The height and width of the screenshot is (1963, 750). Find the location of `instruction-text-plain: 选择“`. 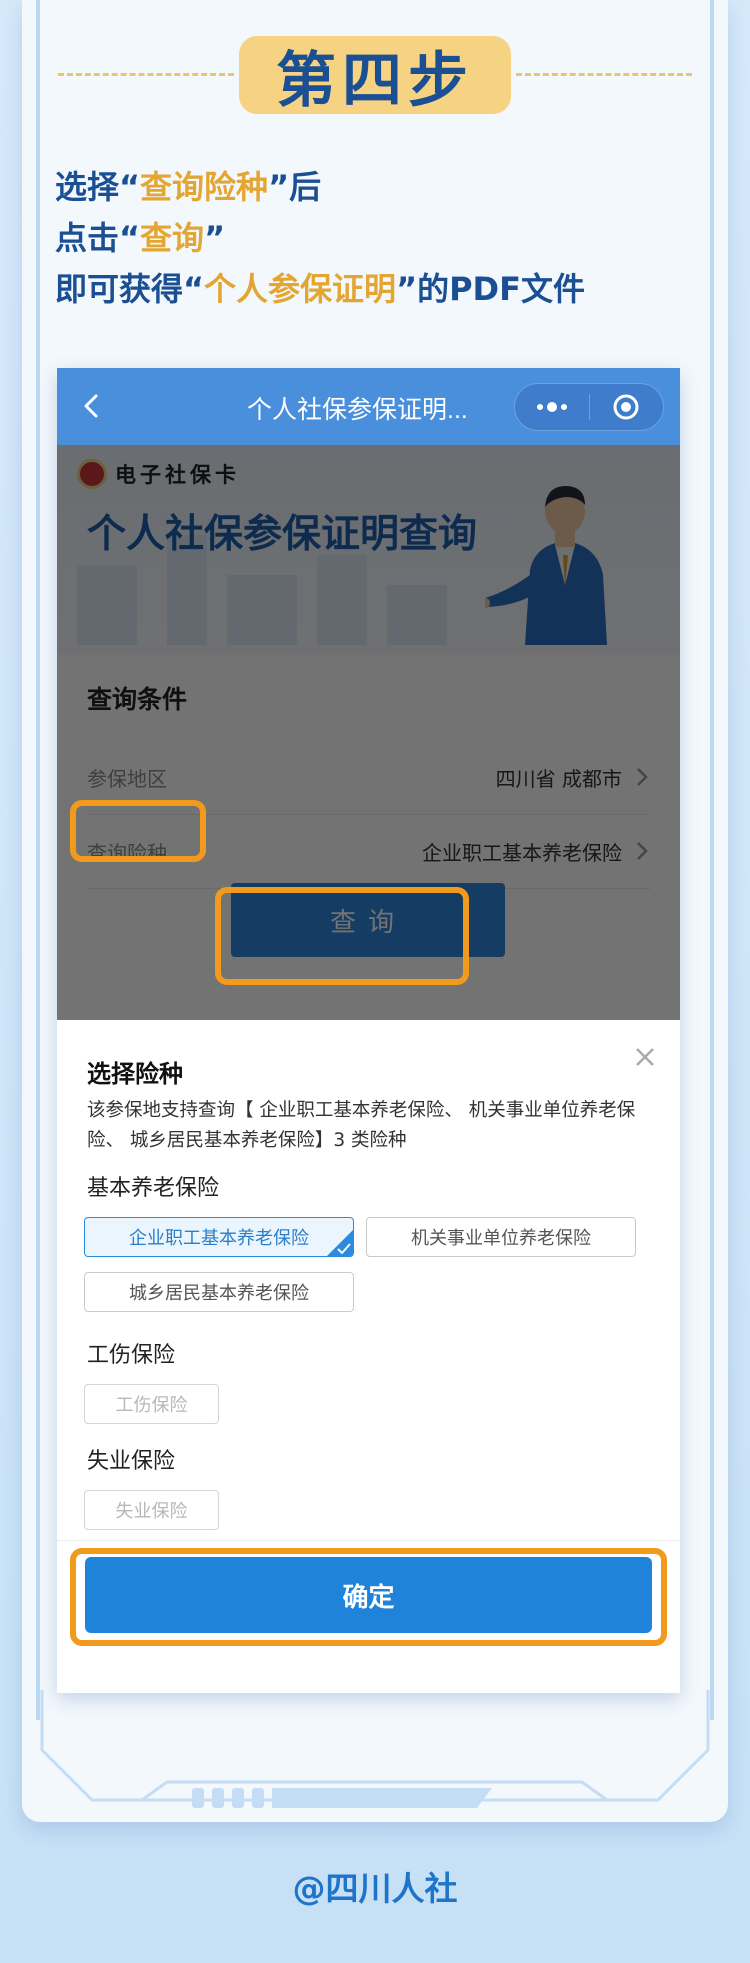

instruction-text-plain: 选择“ is located at coordinates (98, 187).